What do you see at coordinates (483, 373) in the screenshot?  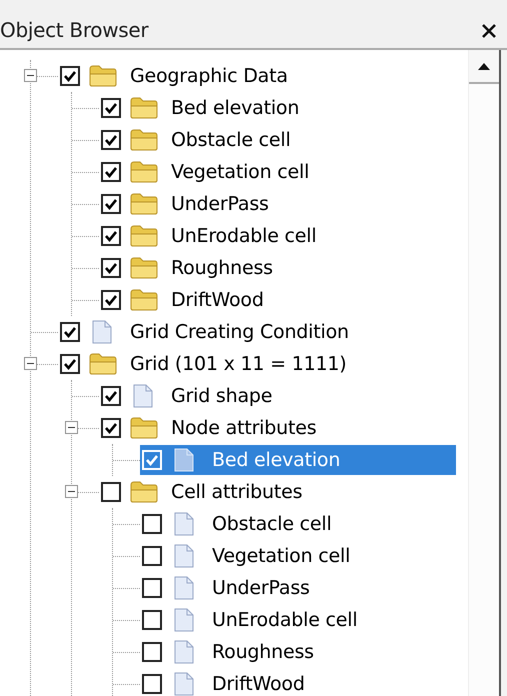 I see `scrollbar` at bounding box center [483, 373].